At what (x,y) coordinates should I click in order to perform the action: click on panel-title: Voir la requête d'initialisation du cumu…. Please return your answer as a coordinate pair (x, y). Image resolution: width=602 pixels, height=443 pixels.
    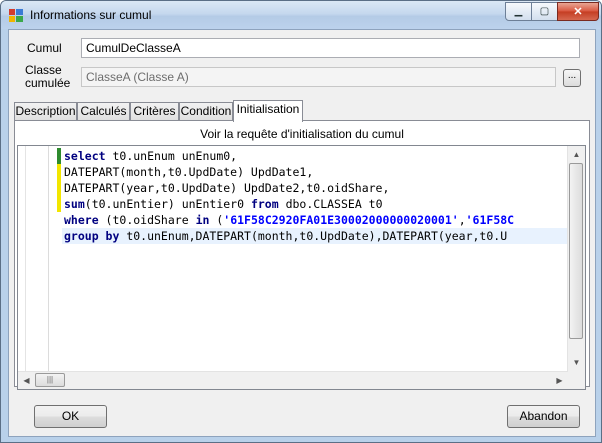
    Looking at the image, I should click on (302, 134).